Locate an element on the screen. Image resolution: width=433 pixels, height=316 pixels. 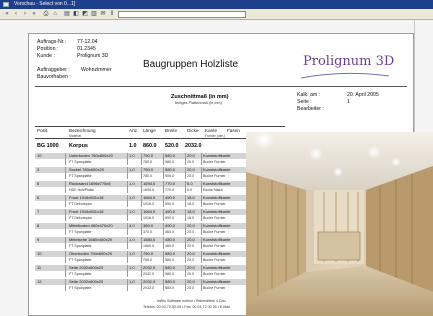
home-icon: ⌂ is located at coordinates (55, 14).